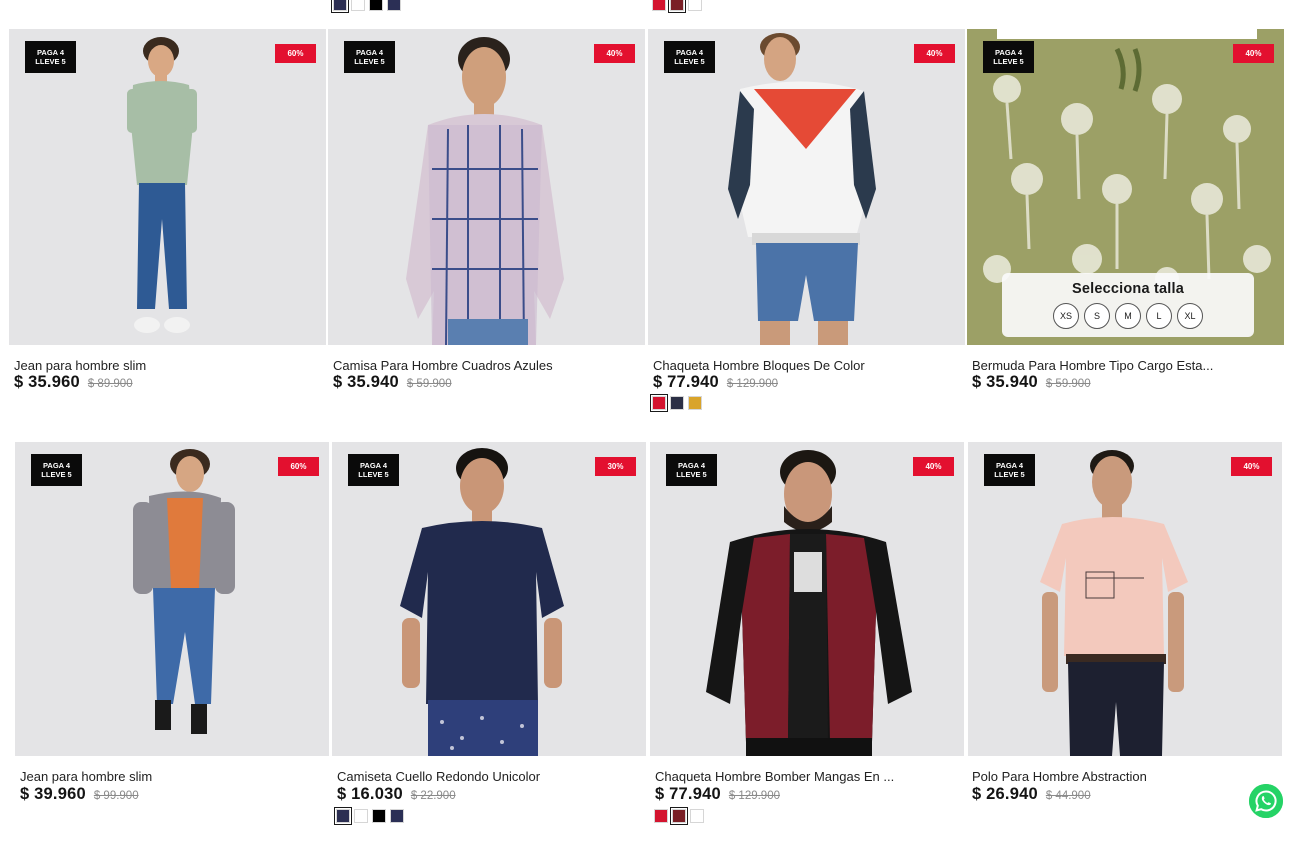 The image size is (1300, 860). What do you see at coordinates (110, 384) in the screenshot?
I see `original-price: $ 89.900` at bounding box center [110, 384].